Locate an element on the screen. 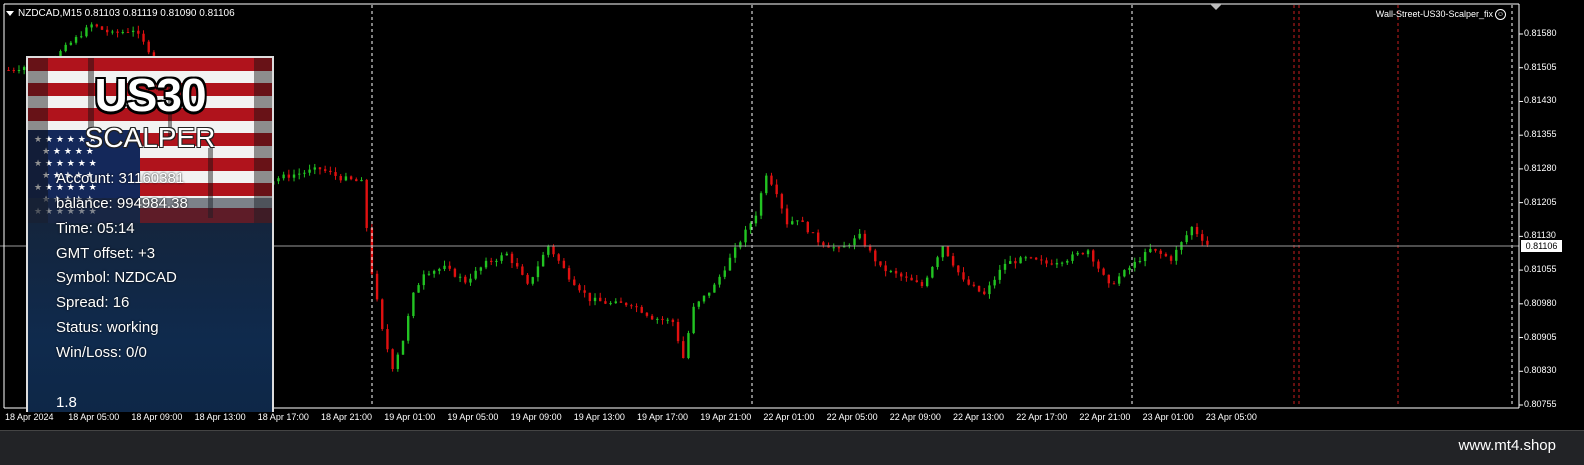 The width and height of the screenshot is (1584, 465). balance-info: balance: 994984.38 is located at coordinates (122, 203).